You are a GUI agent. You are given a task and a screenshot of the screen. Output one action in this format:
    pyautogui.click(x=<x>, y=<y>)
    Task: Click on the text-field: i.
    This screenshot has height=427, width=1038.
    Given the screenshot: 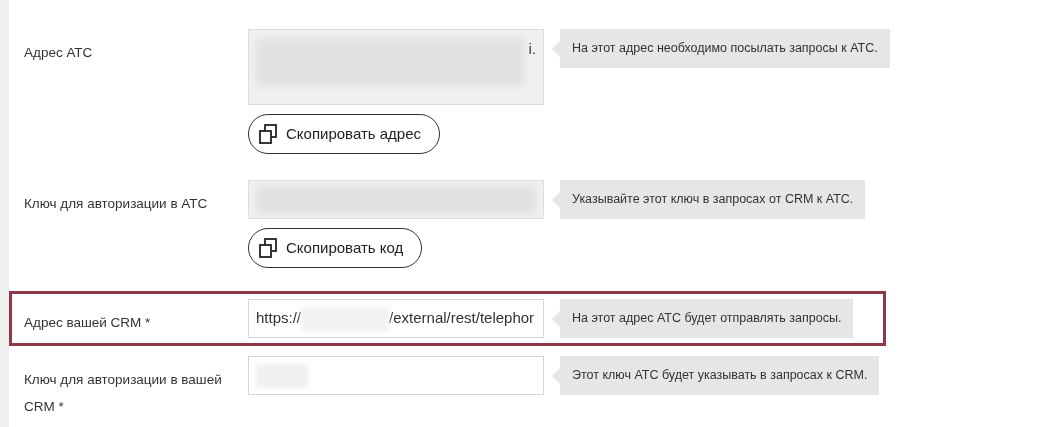 What is the action you would take?
    pyautogui.click(x=396, y=67)
    